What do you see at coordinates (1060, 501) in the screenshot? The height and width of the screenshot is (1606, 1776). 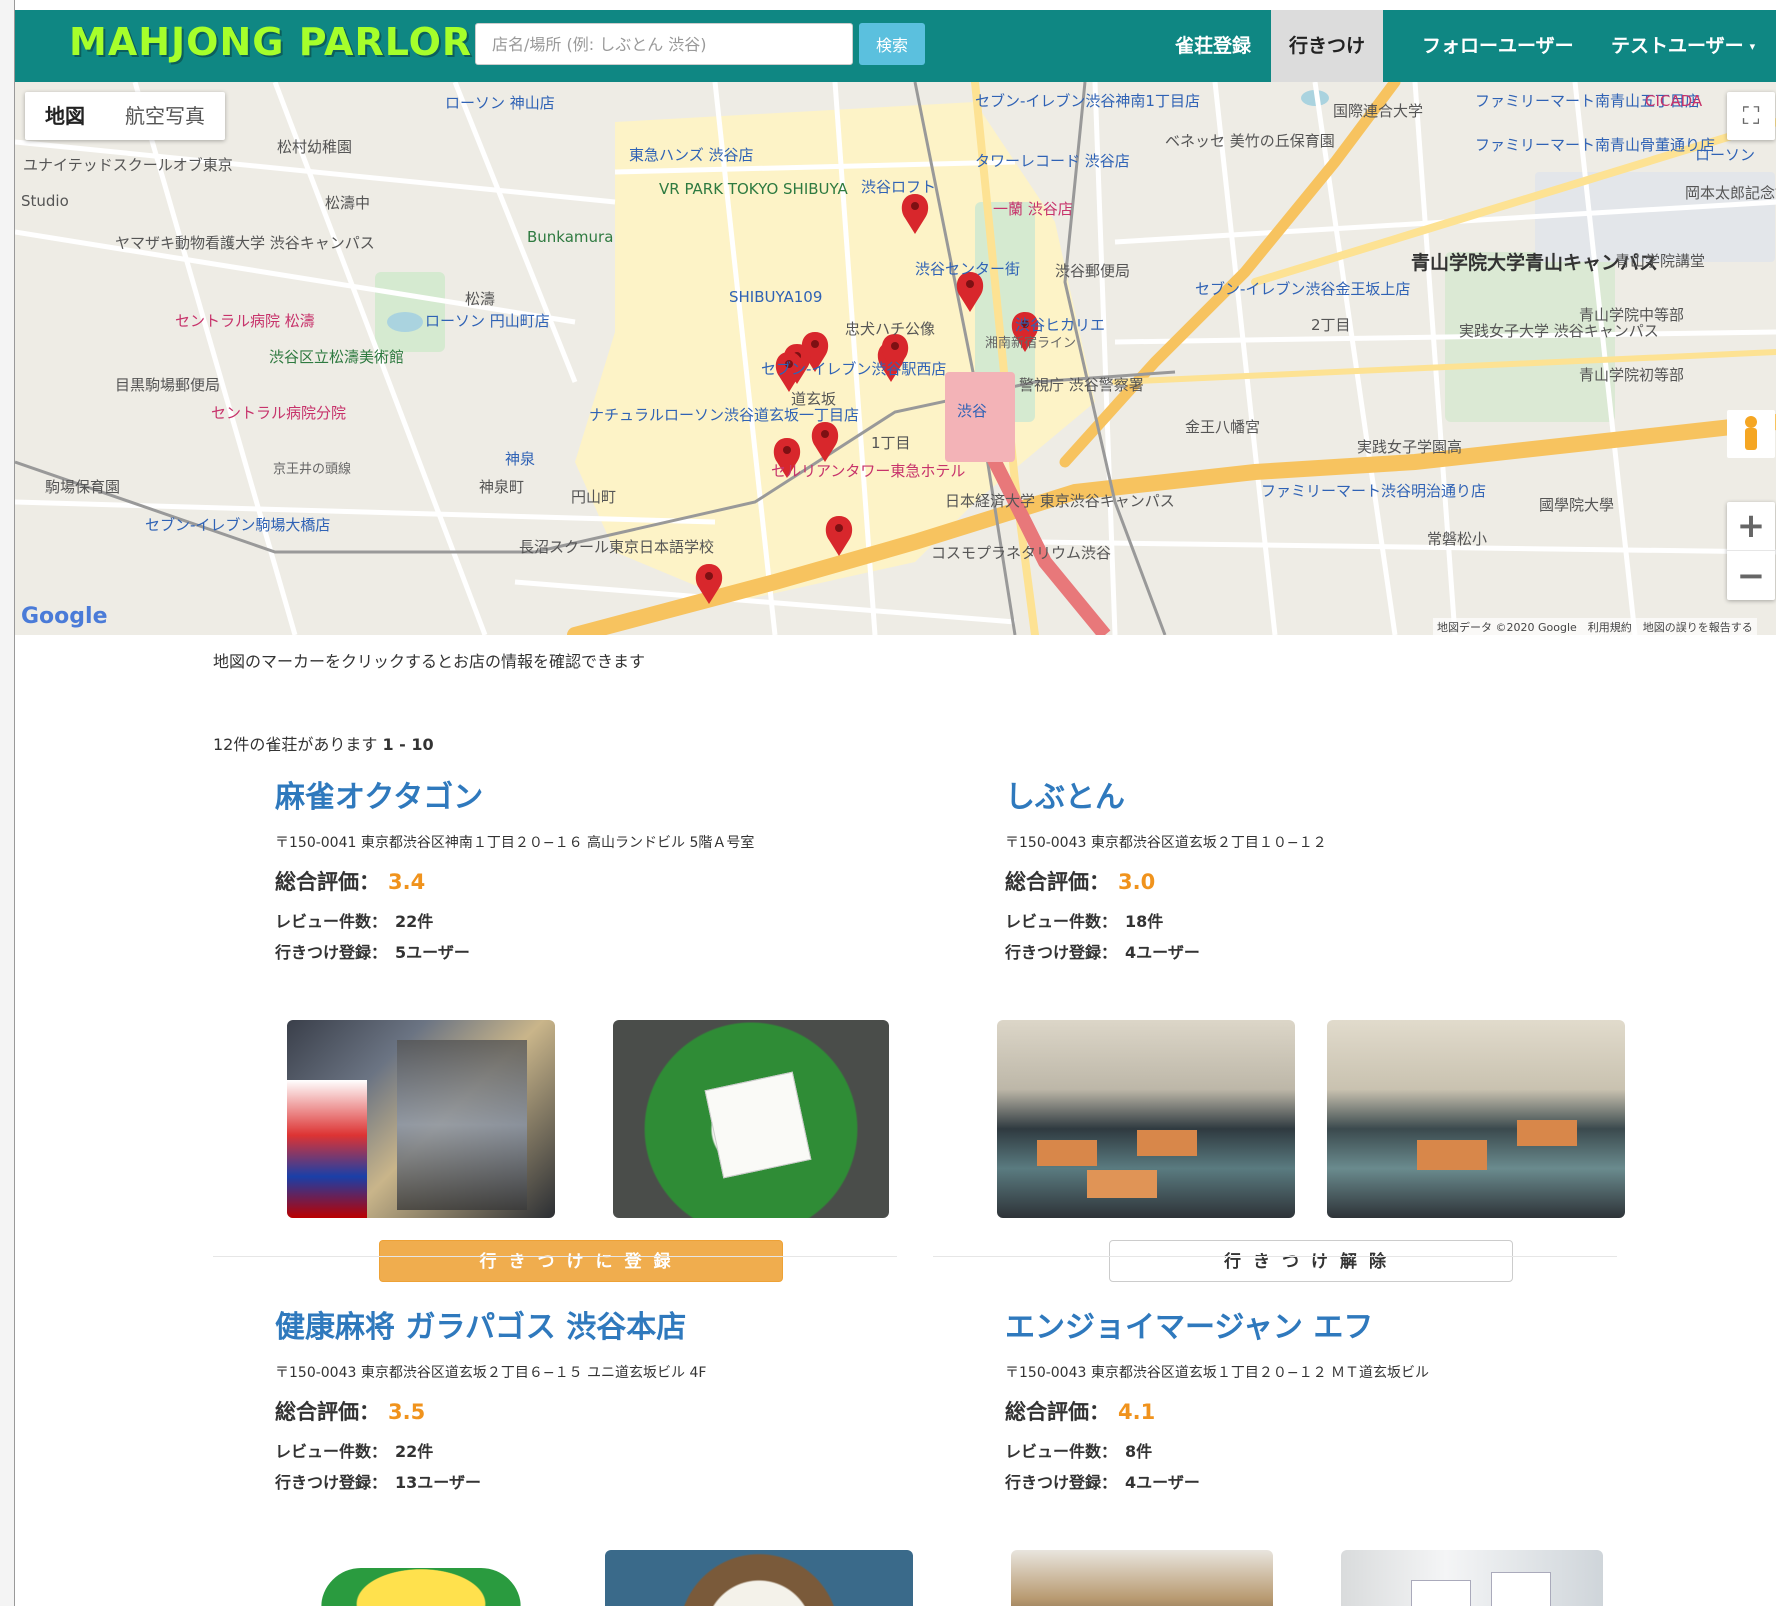 I see `map-label: 日本経済大学 東京渋谷キャンパス` at bounding box center [1060, 501].